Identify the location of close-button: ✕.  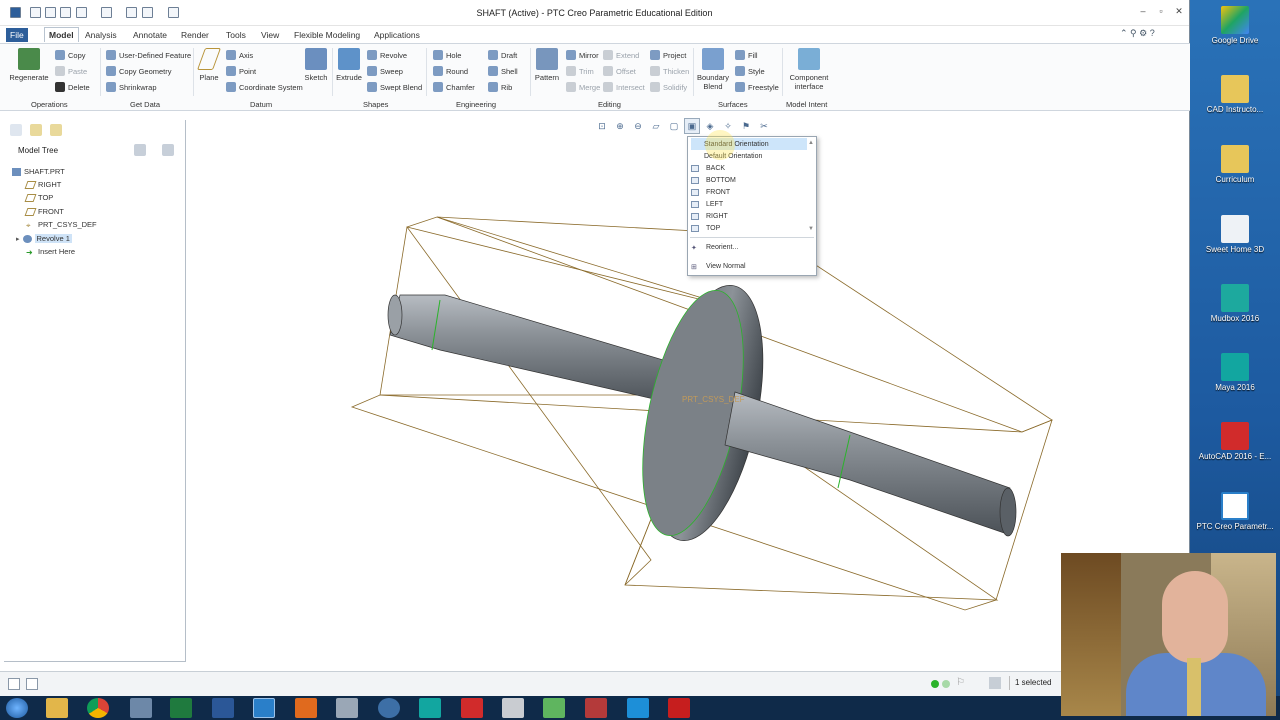
(1179, 12).